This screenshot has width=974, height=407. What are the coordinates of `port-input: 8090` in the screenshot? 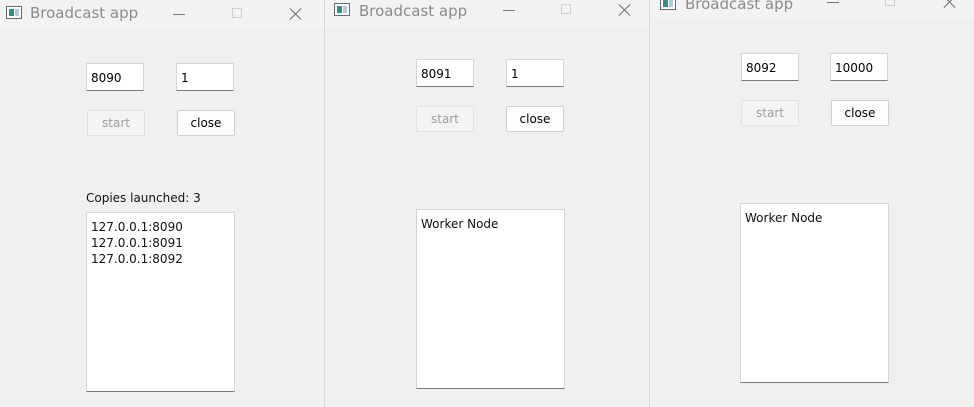 It's located at (115, 77).